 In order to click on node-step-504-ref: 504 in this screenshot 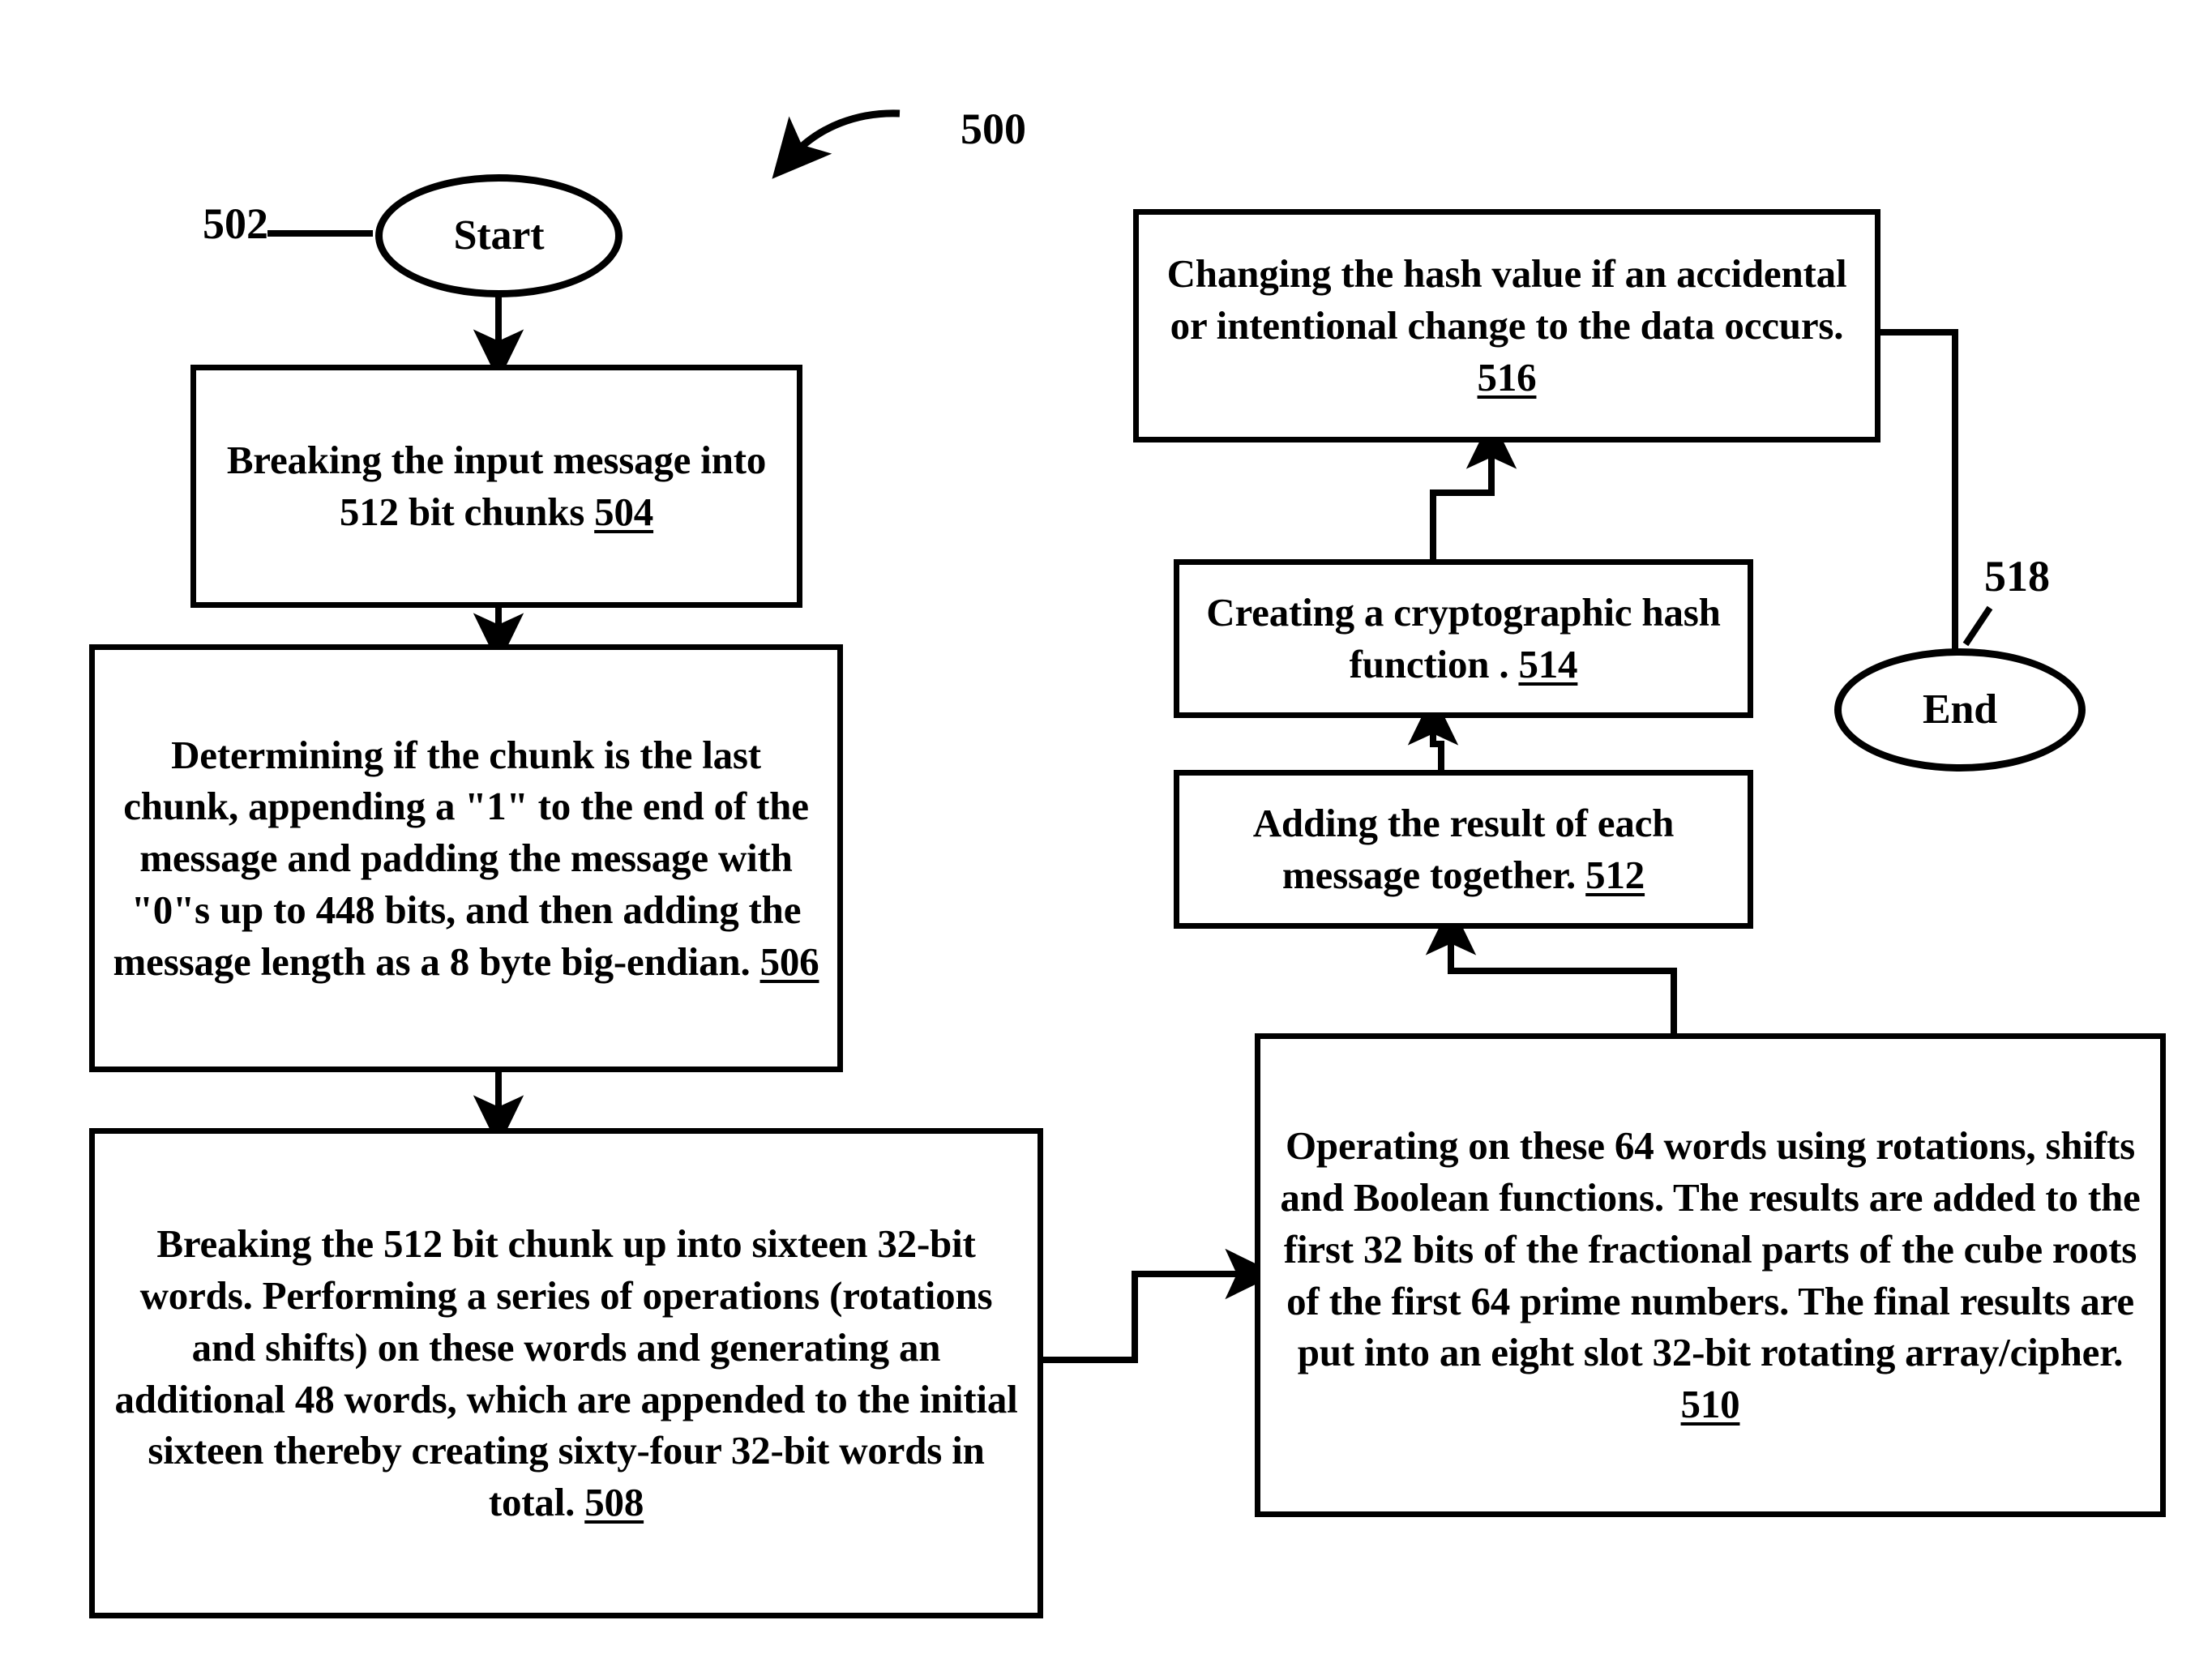, I will do `click(624, 511)`.